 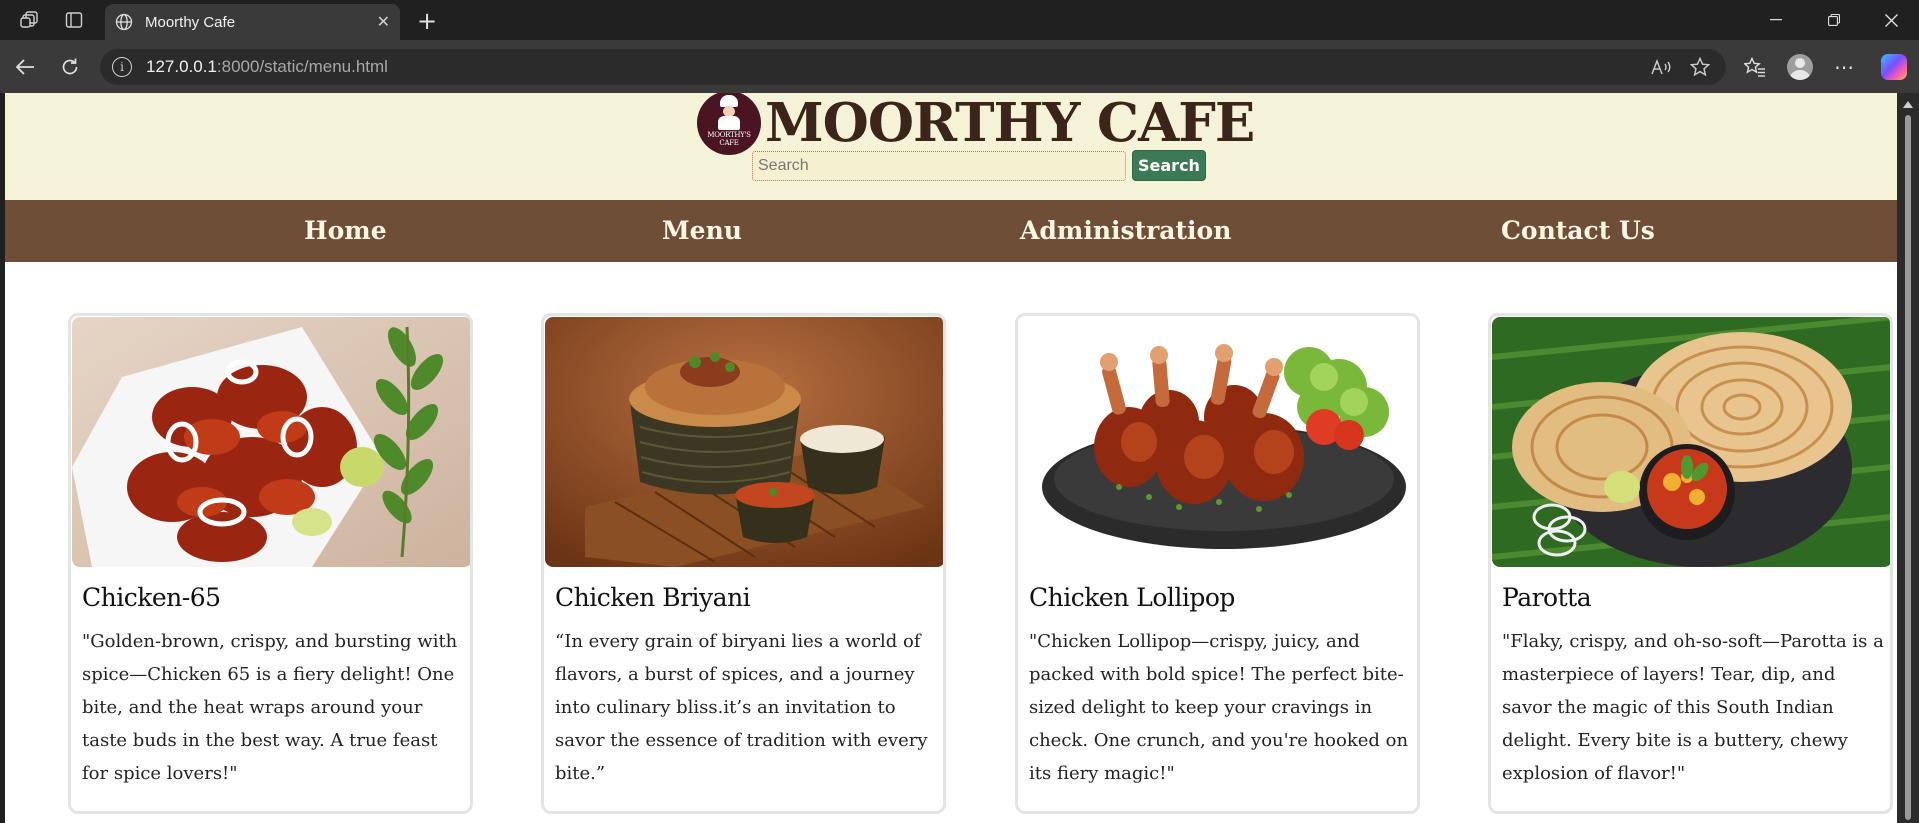 What do you see at coordinates (1132, 597) in the screenshot?
I see `item-name: Chicken Lollipop` at bounding box center [1132, 597].